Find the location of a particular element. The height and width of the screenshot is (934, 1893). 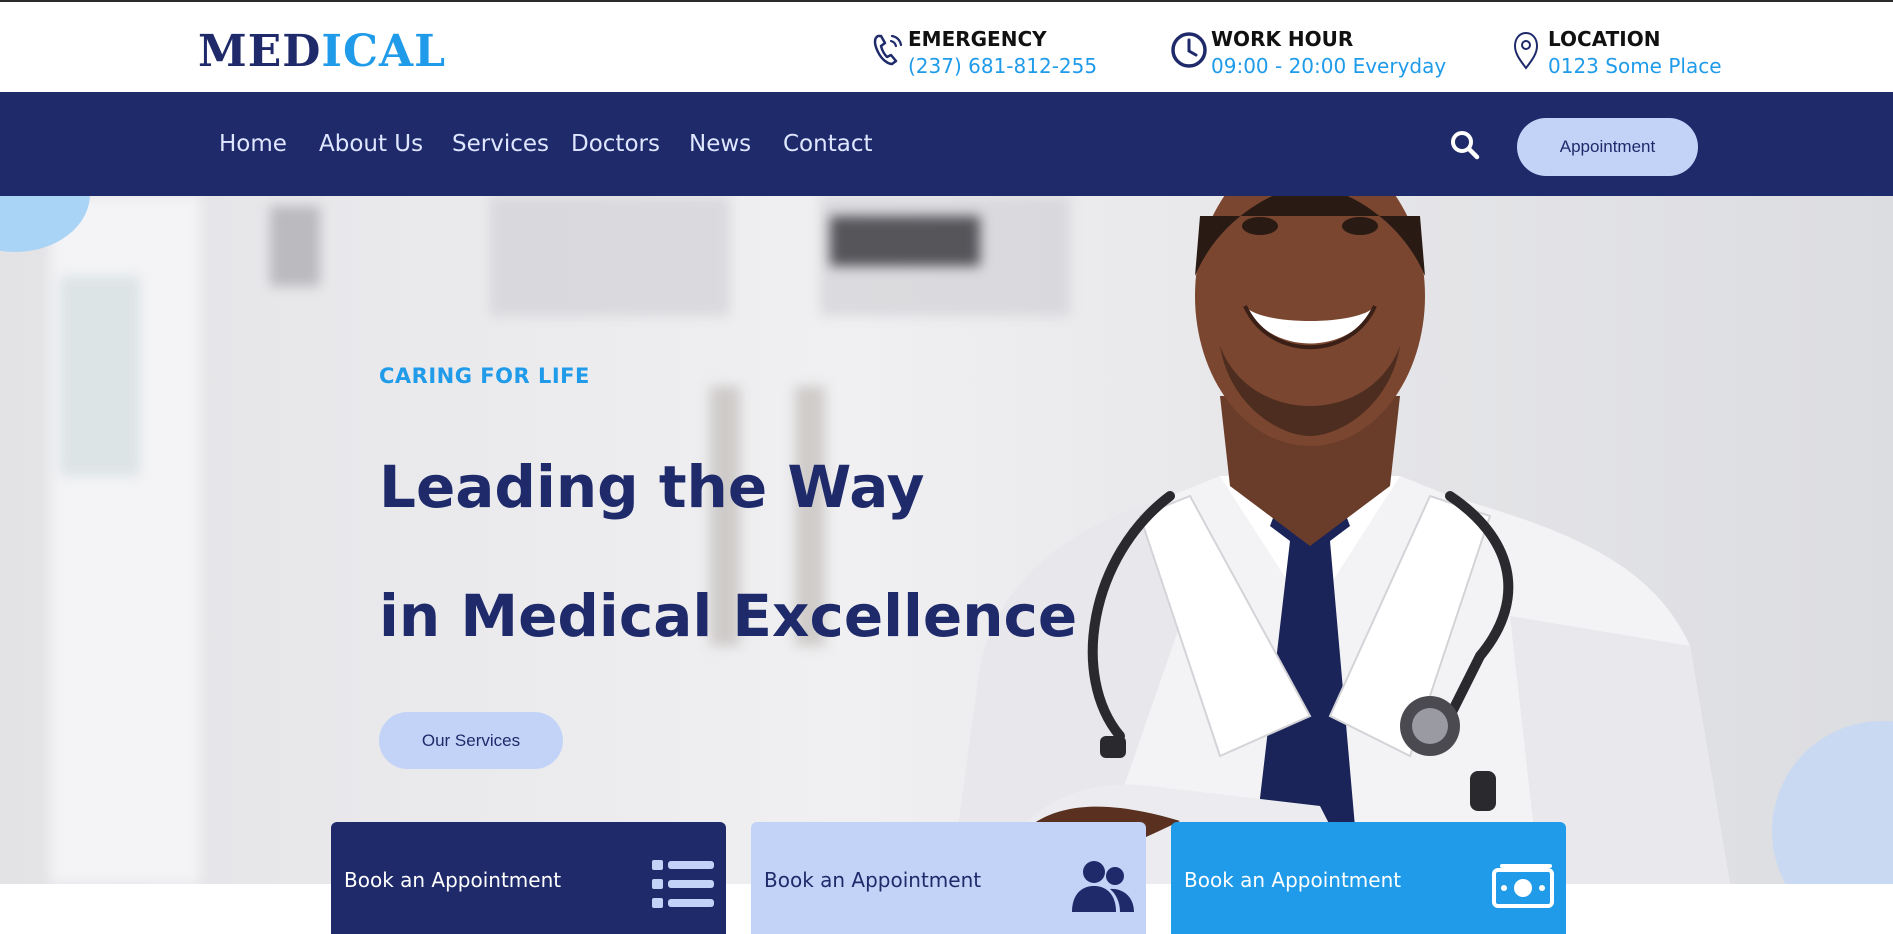

phone-icon is located at coordinates (888, 50).